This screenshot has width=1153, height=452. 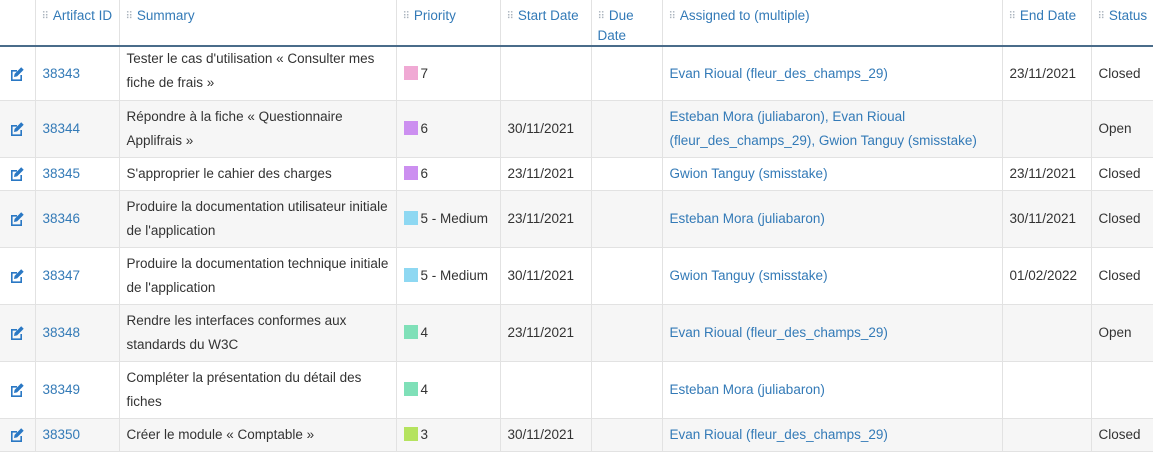 I want to click on header-label: End Date, so click(x=1048, y=15).